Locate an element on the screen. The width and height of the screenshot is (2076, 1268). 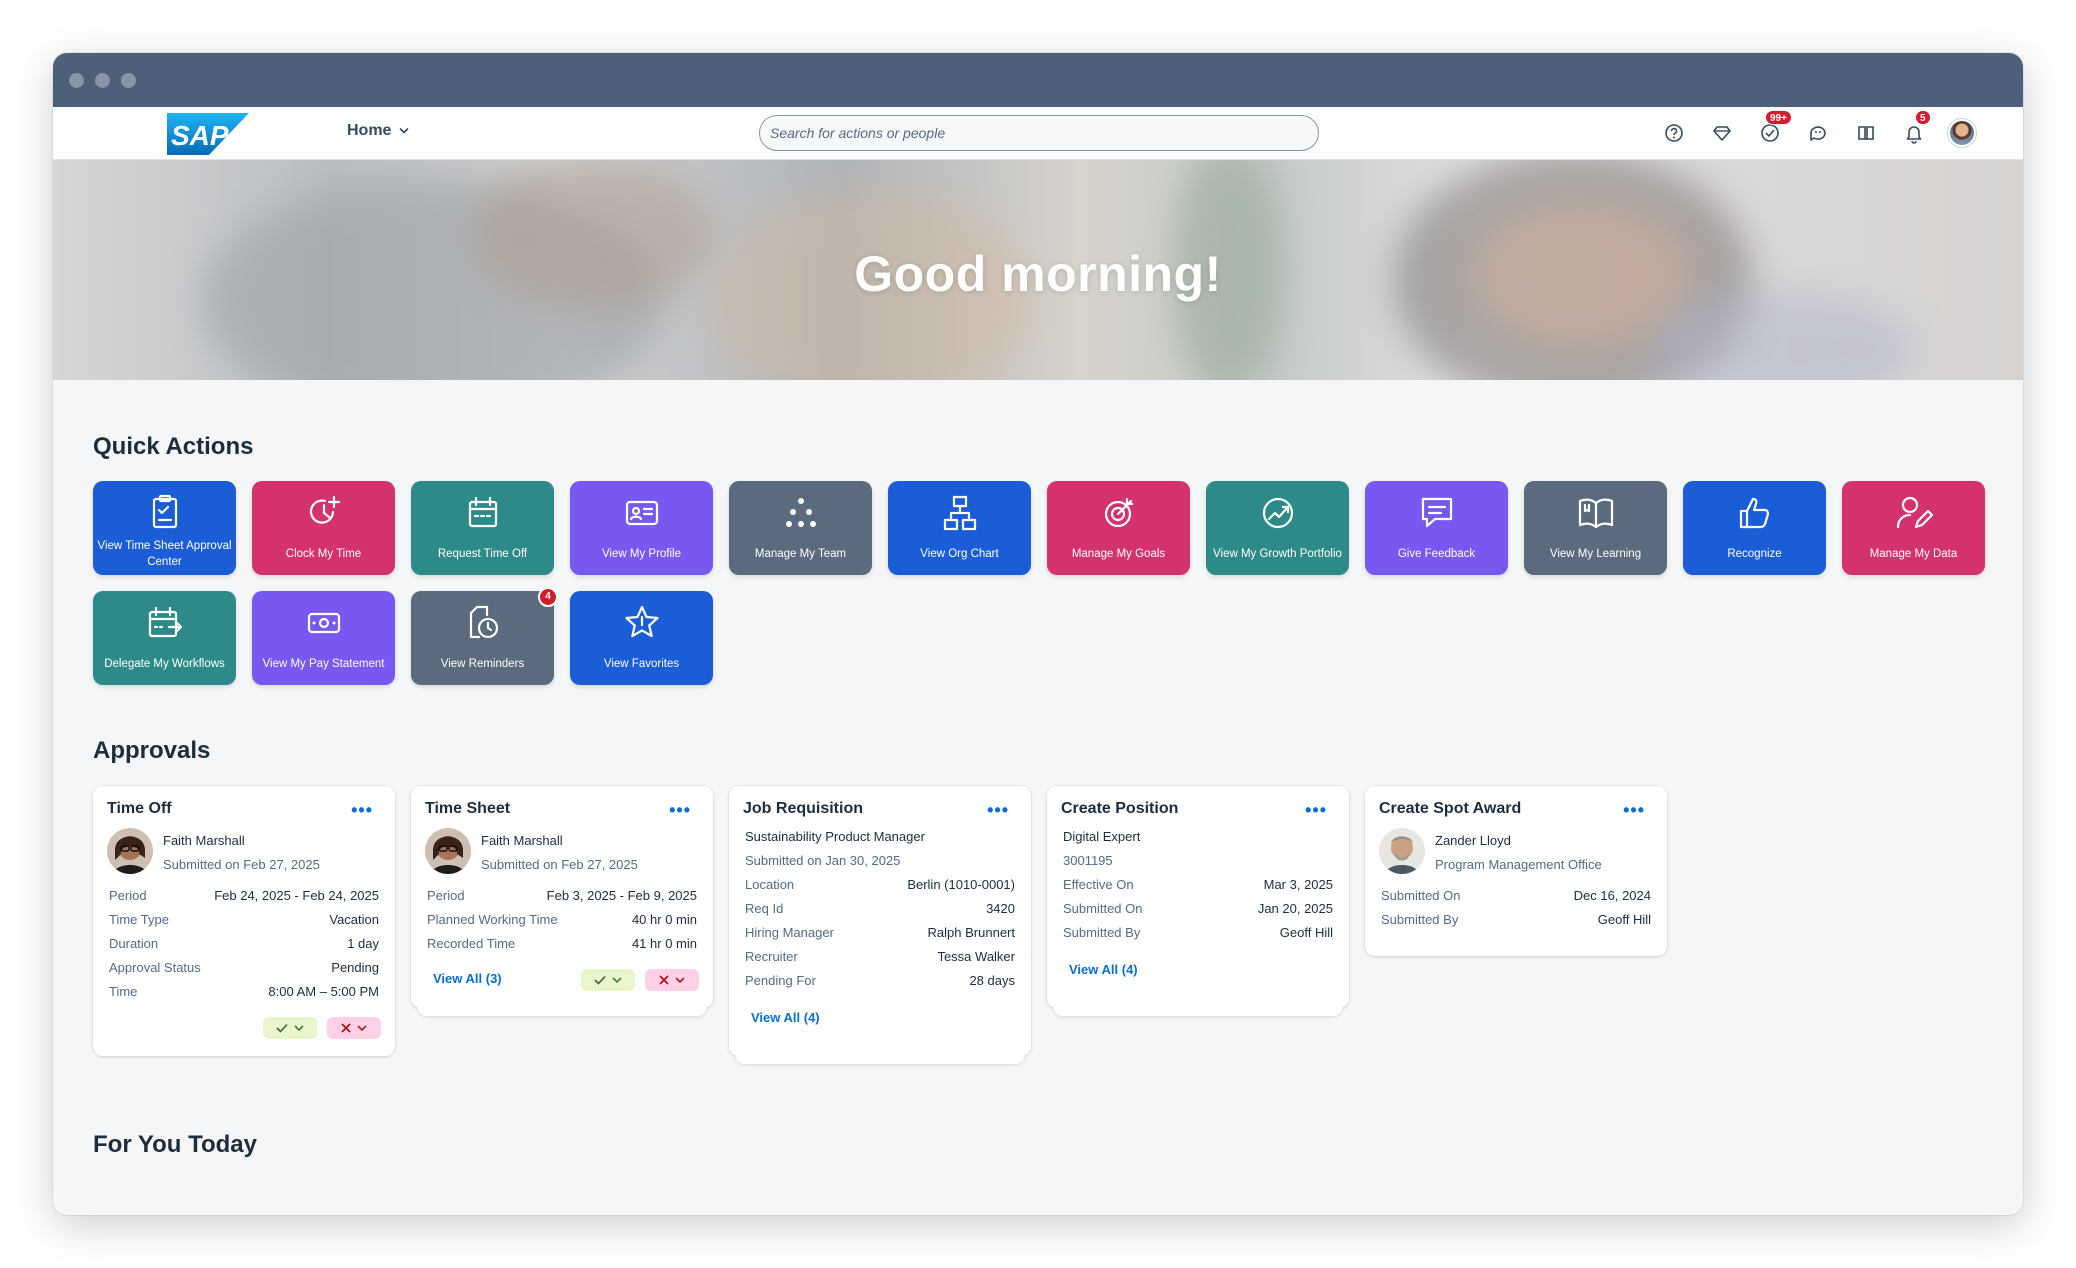
quick-action-tile: Manage My Data is located at coordinates (1913, 528).